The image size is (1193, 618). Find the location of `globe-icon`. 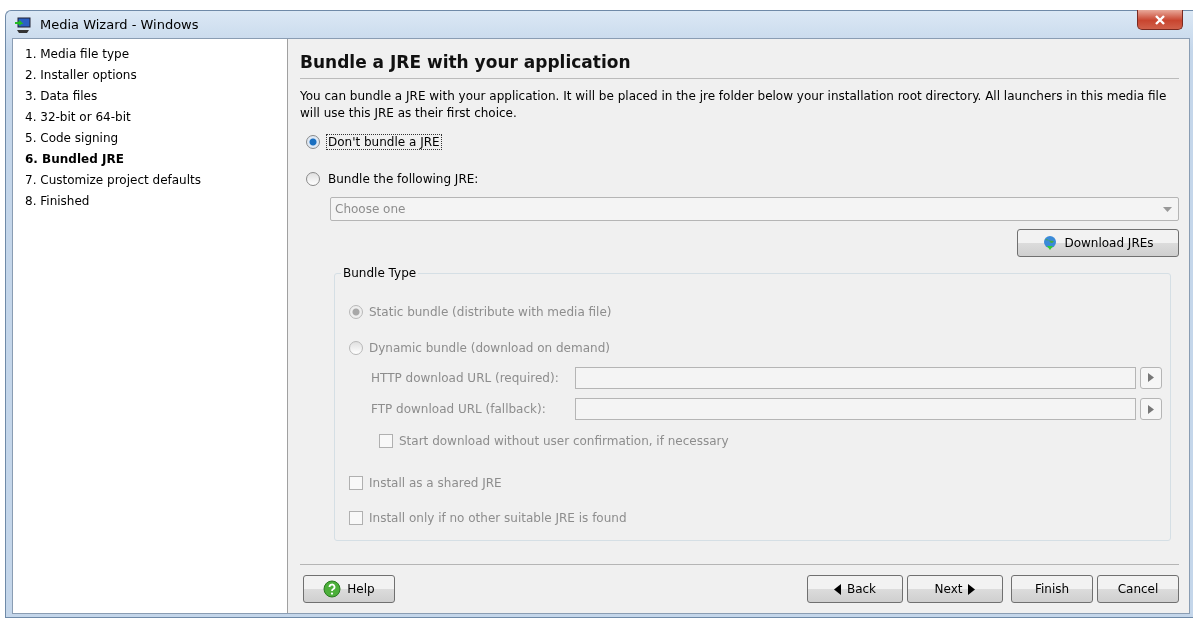

globe-icon is located at coordinates (1050, 243).